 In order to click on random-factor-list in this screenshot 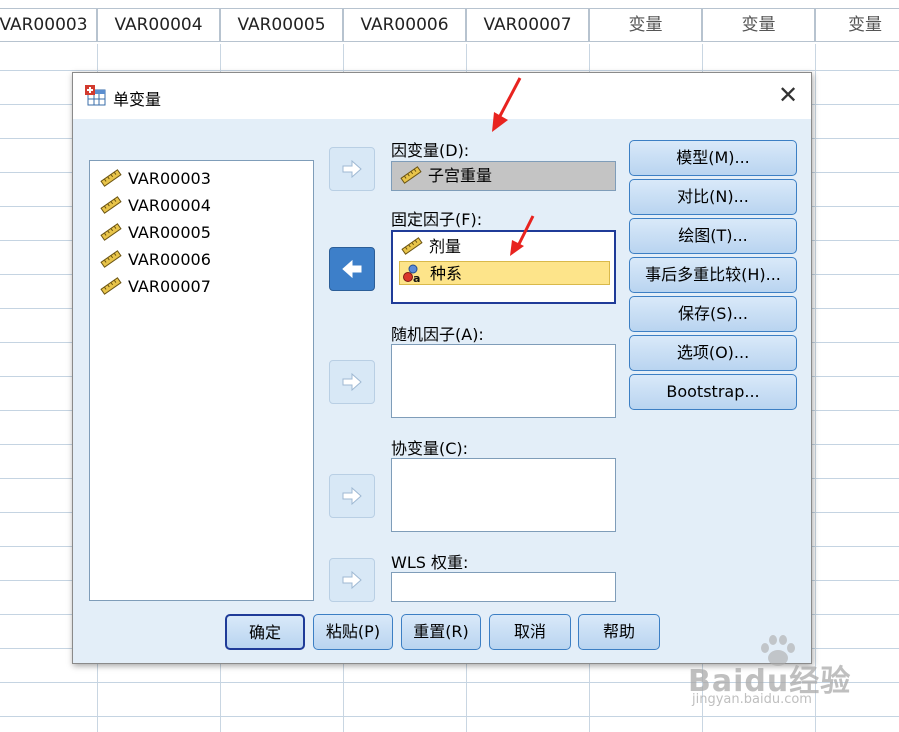, I will do `click(503, 381)`.